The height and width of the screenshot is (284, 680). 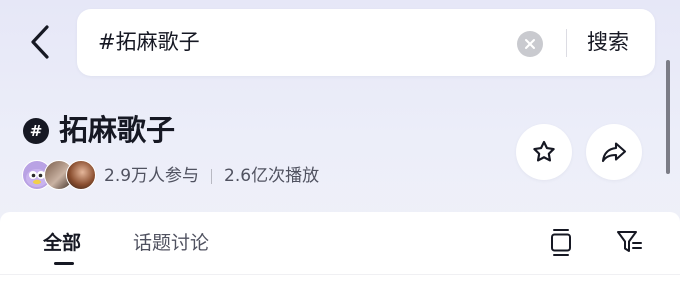 I want to click on search-button: 搜索, so click(x=608, y=42).